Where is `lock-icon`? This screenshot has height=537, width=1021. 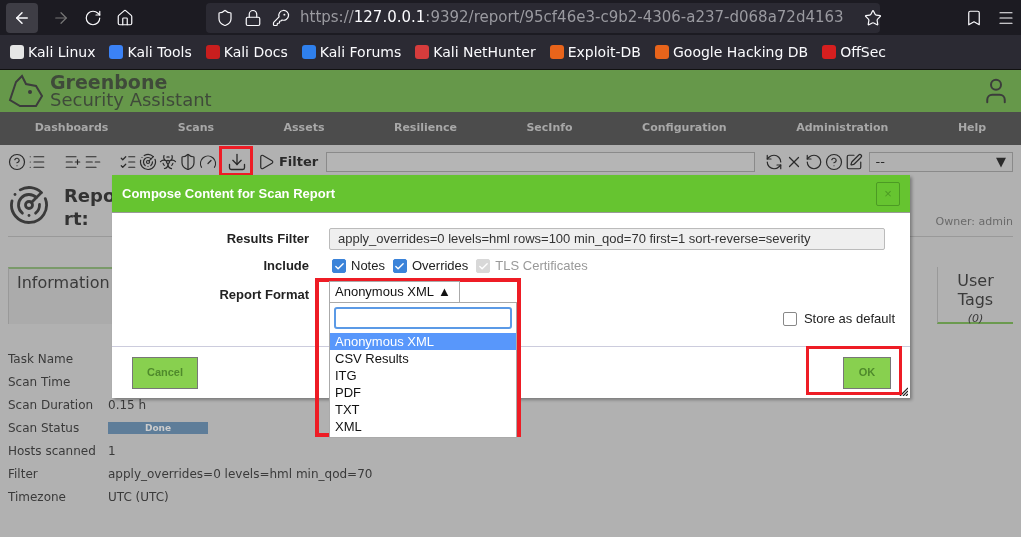
lock-icon is located at coordinates (253, 17).